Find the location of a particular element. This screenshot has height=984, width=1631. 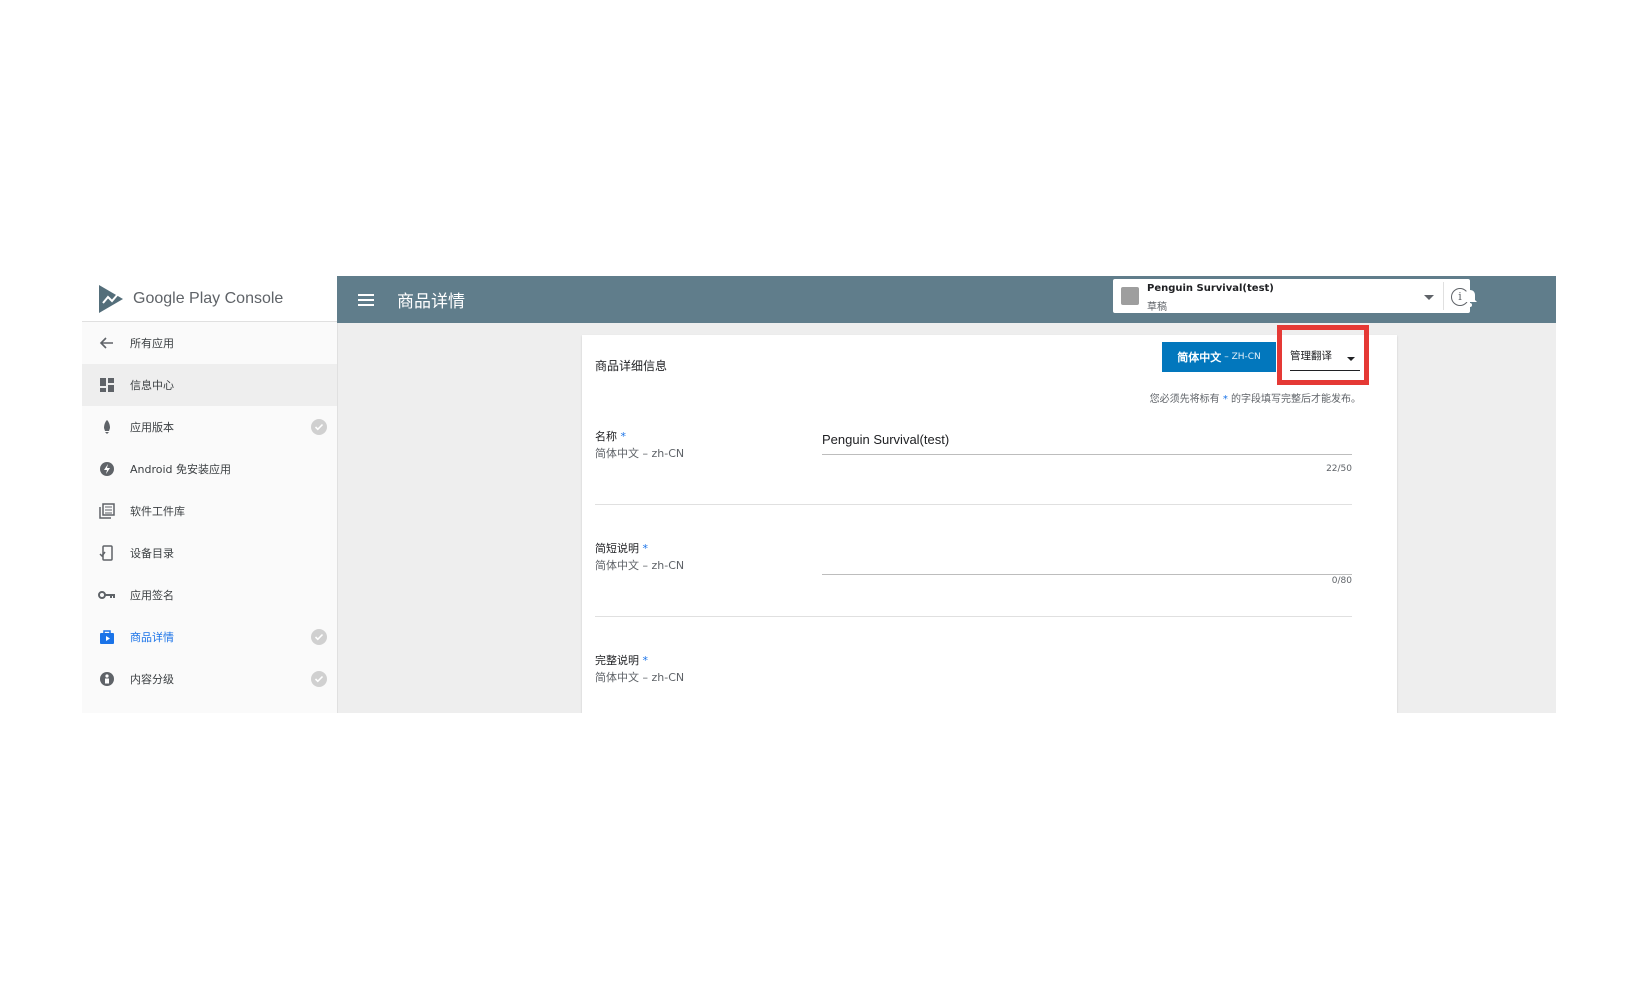

app-status: 草稿 is located at coordinates (1157, 307).